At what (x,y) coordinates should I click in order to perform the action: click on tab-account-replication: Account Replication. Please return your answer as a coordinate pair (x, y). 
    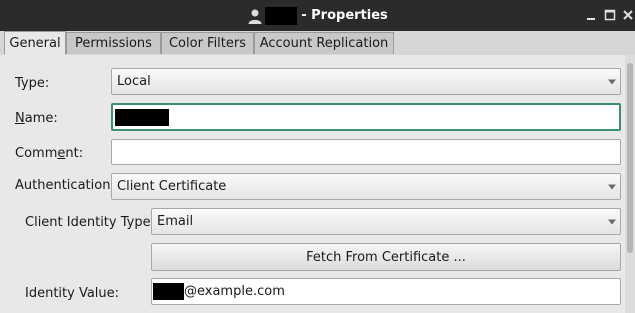
    Looking at the image, I should click on (324, 43).